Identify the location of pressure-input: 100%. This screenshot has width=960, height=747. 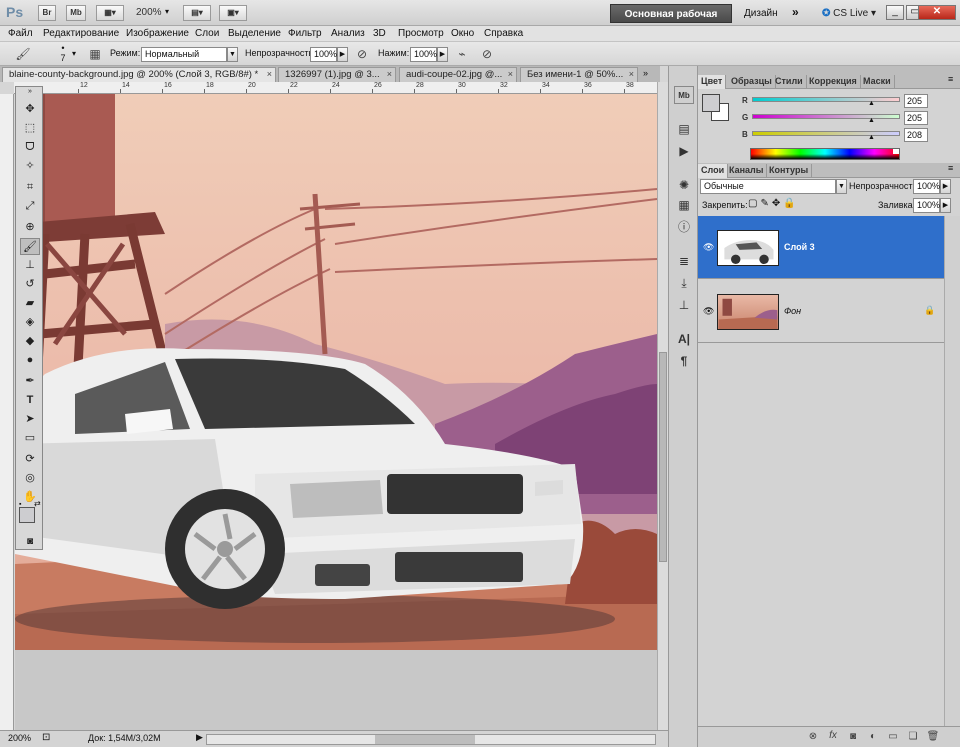
(423, 54).